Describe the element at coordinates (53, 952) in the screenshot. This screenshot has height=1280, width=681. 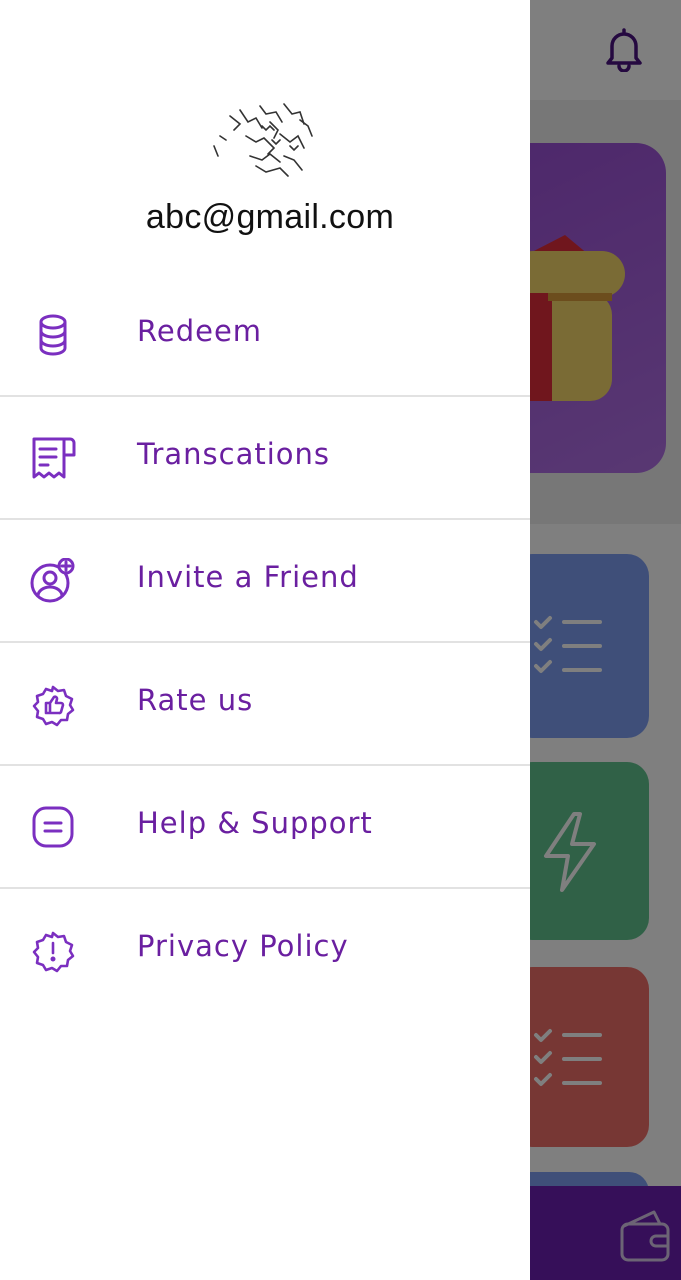
I see `alert-badge-icon` at that location.